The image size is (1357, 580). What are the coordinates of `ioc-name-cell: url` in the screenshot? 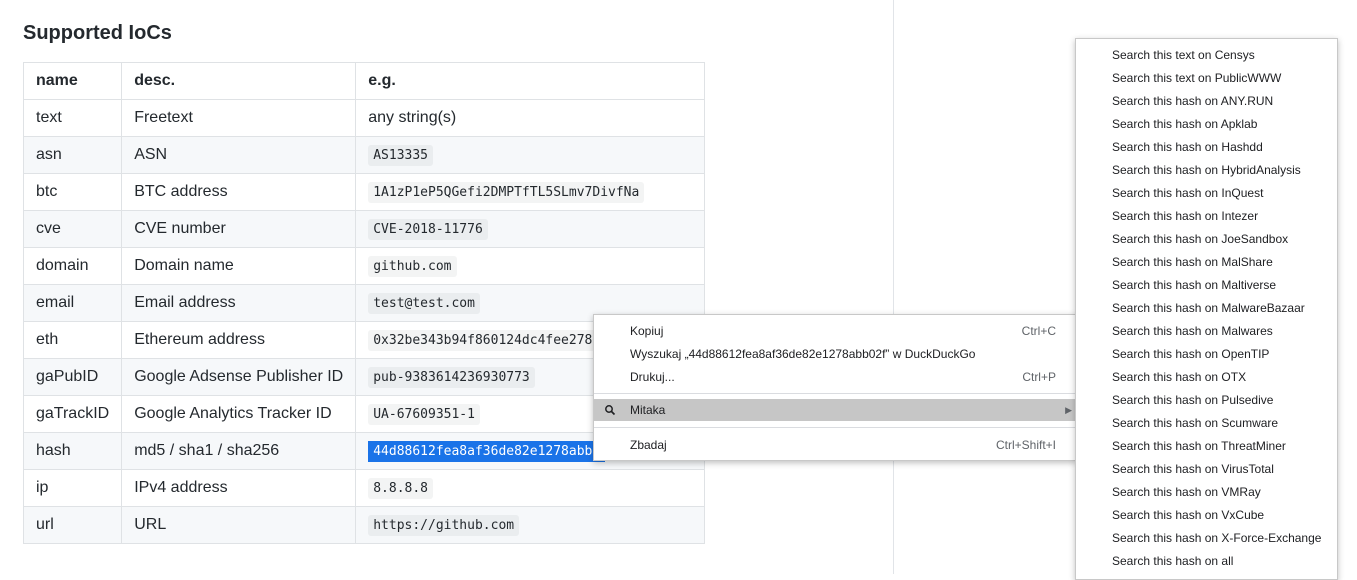 It's located at (72, 525).